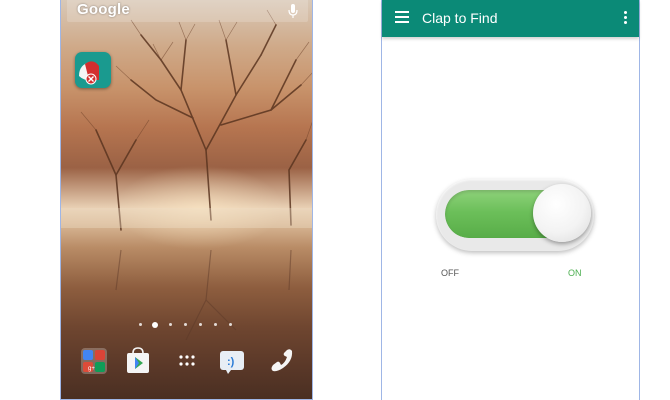 The image size is (670, 400). Describe the element at coordinates (450, 273) in the screenshot. I see `switch-off-label: OFF` at that location.